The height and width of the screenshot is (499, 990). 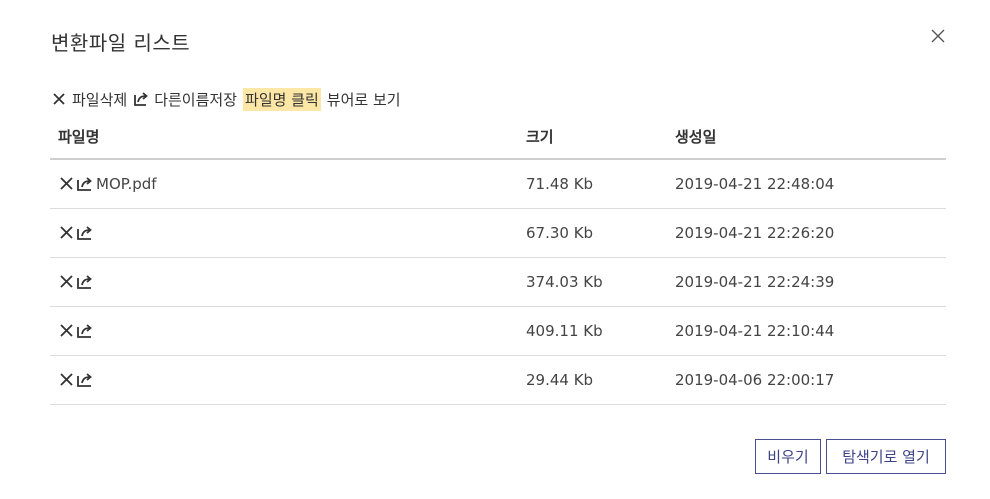 I want to click on table-row: 374.03 Kb 2019-04-21 22:24:39, so click(x=498, y=282).